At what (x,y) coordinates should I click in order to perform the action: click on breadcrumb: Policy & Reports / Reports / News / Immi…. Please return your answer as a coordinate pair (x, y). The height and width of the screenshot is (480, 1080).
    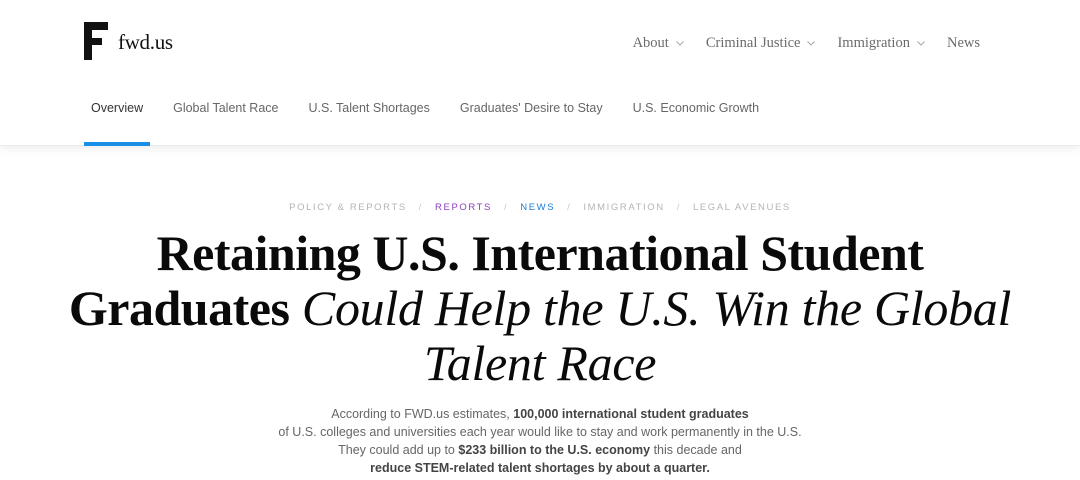
    Looking at the image, I should click on (540, 207).